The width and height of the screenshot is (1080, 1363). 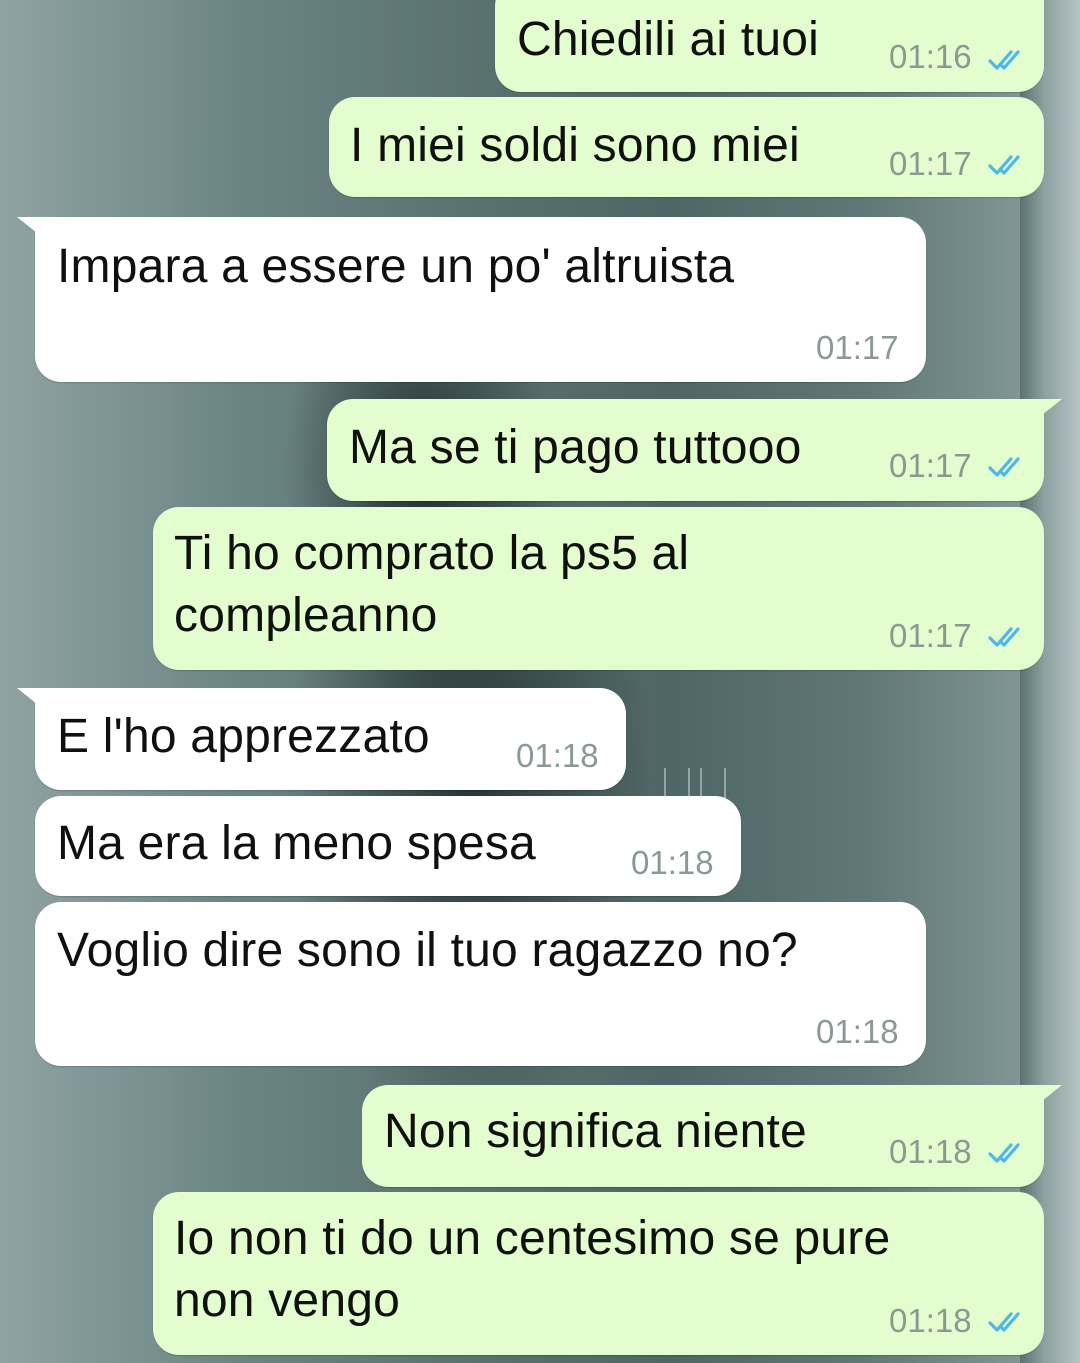 What do you see at coordinates (296, 843) in the screenshot?
I see `message-text: Ma era la meno spesa` at bounding box center [296, 843].